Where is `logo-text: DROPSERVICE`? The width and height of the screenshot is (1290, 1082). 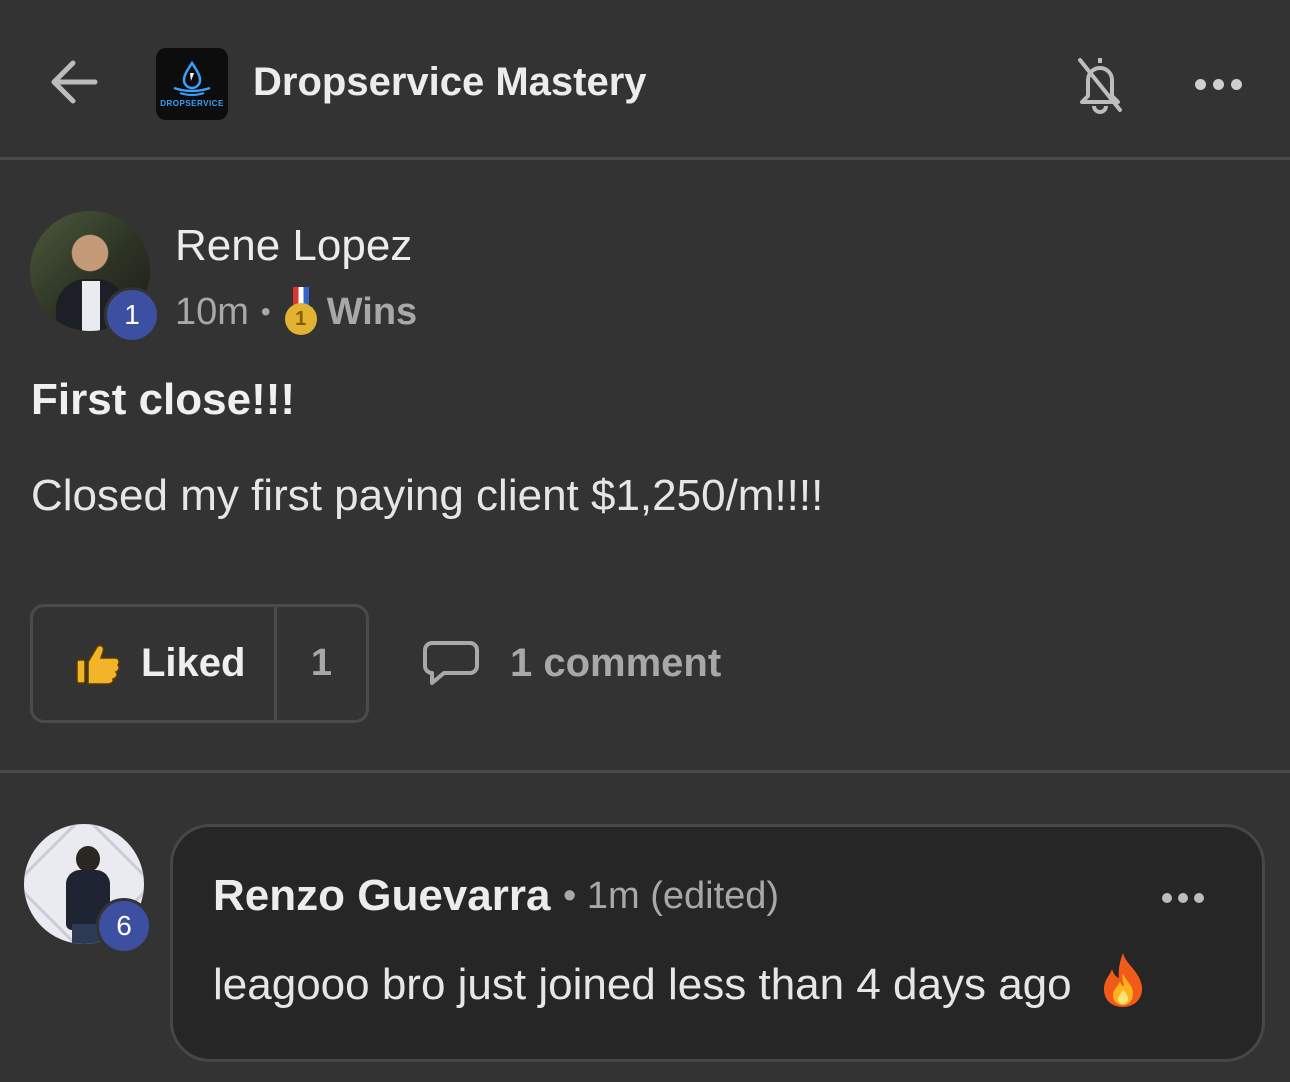
logo-text: DROPSERVICE is located at coordinates (192, 103).